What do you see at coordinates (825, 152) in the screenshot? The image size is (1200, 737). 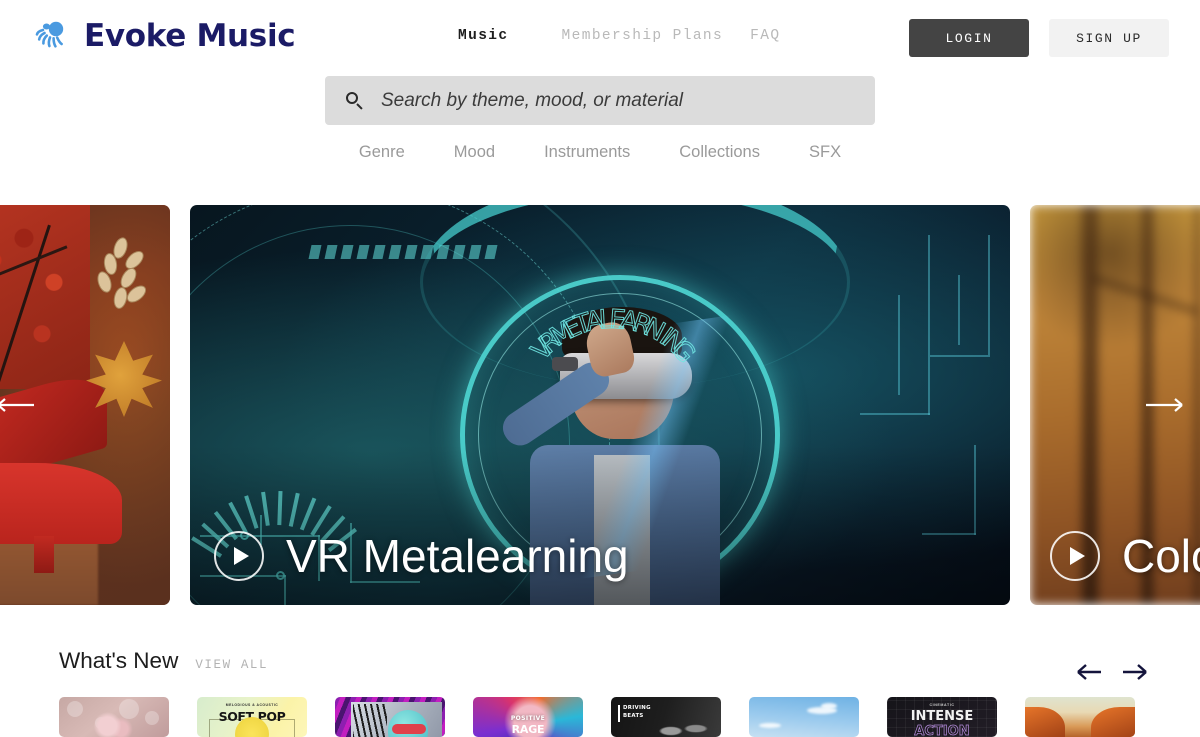 I see `filter-sfx: SFX` at bounding box center [825, 152].